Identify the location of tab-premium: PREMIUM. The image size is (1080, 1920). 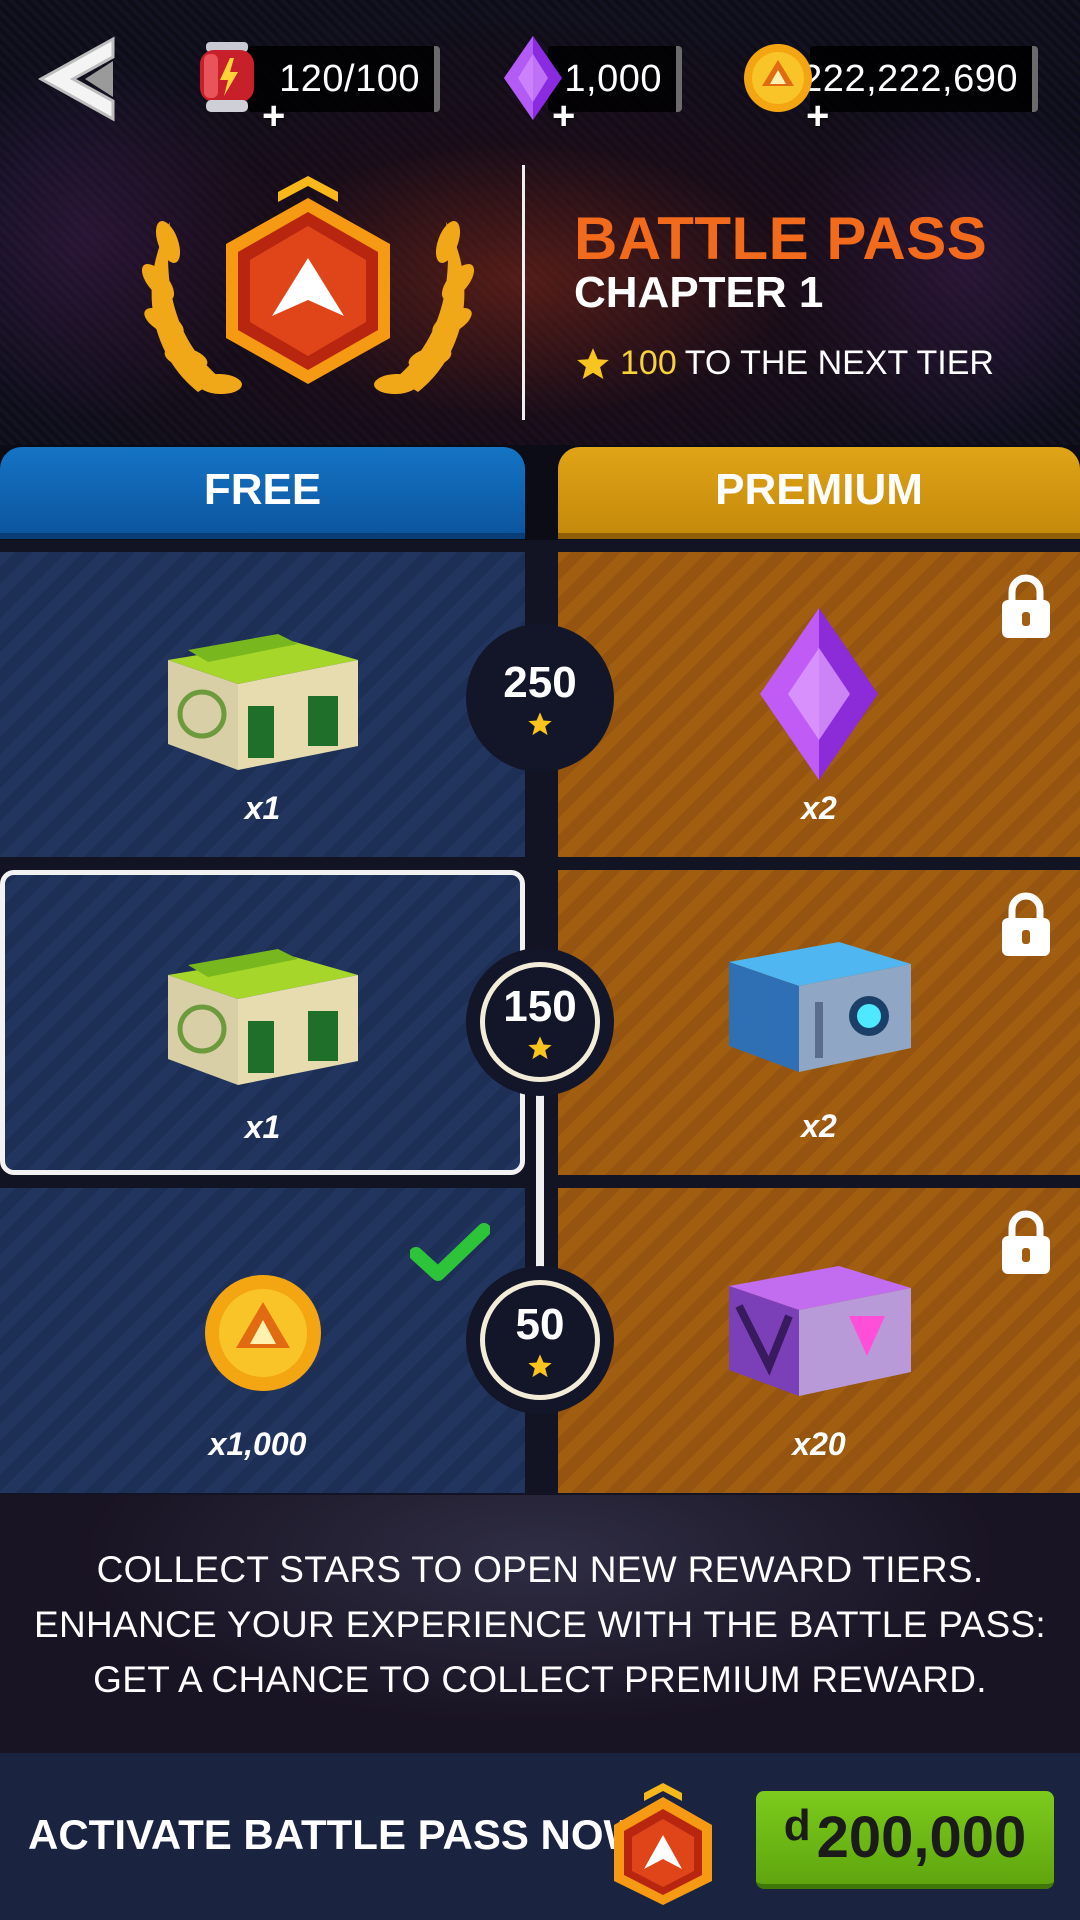
(819, 493).